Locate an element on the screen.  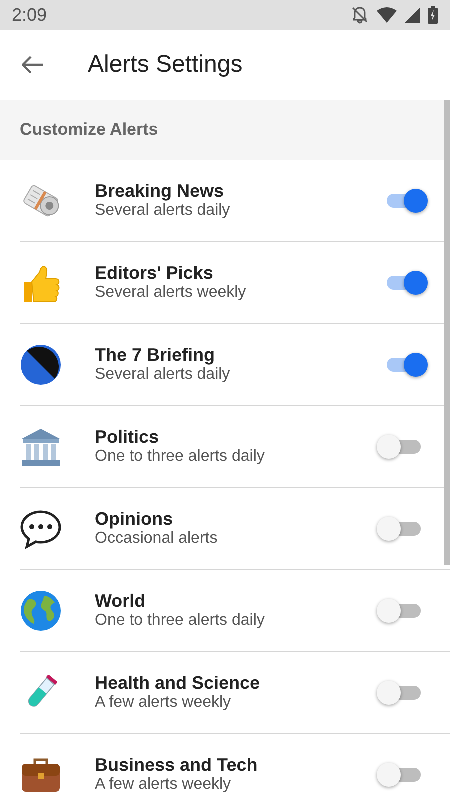
alert-title: Breaking News is located at coordinates (160, 191).